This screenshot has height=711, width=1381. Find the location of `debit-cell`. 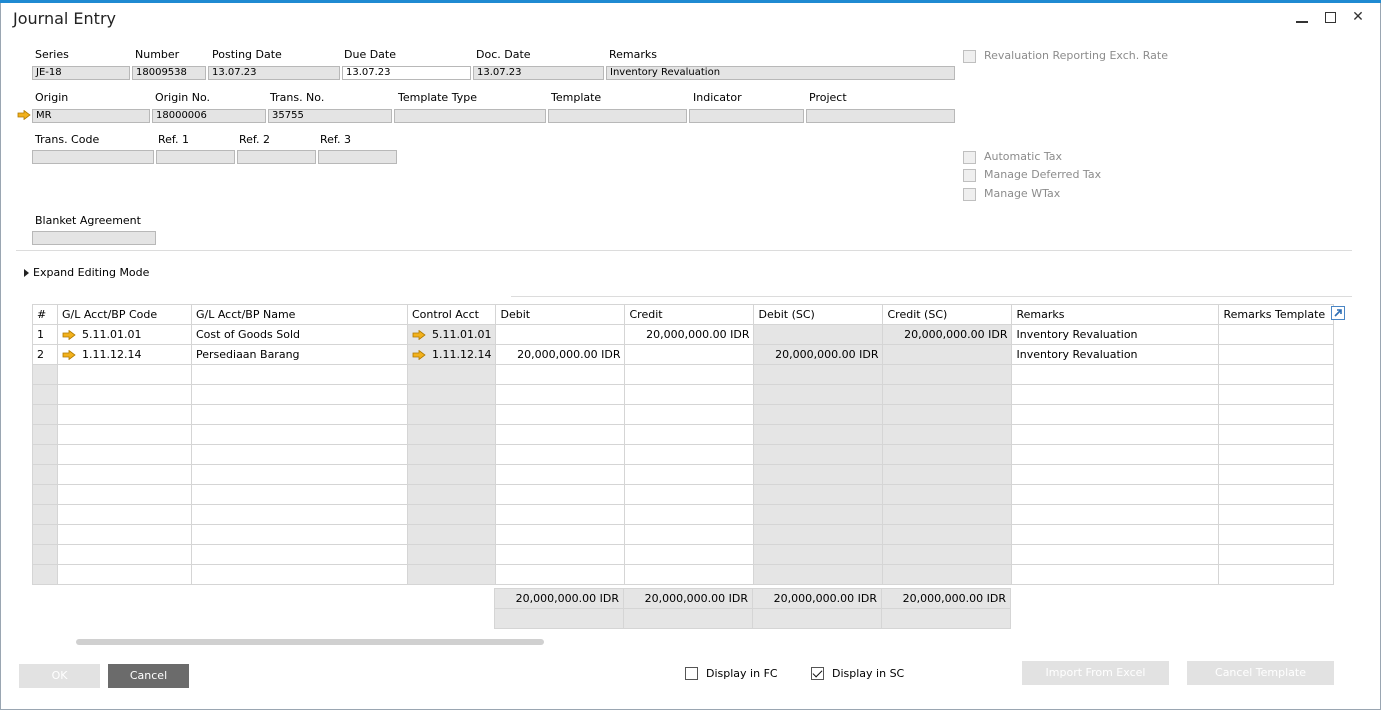

debit-cell is located at coordinates (560, 334).